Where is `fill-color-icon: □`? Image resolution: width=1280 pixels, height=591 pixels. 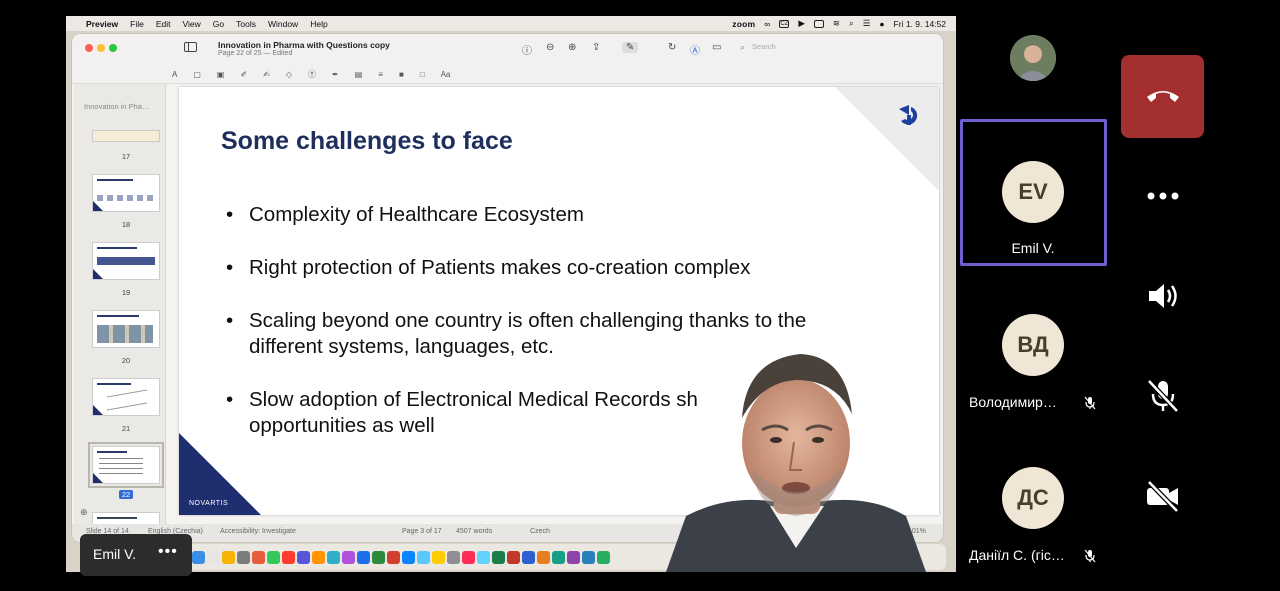 fill-color-icon: □ is located at coordinates (422, 74).